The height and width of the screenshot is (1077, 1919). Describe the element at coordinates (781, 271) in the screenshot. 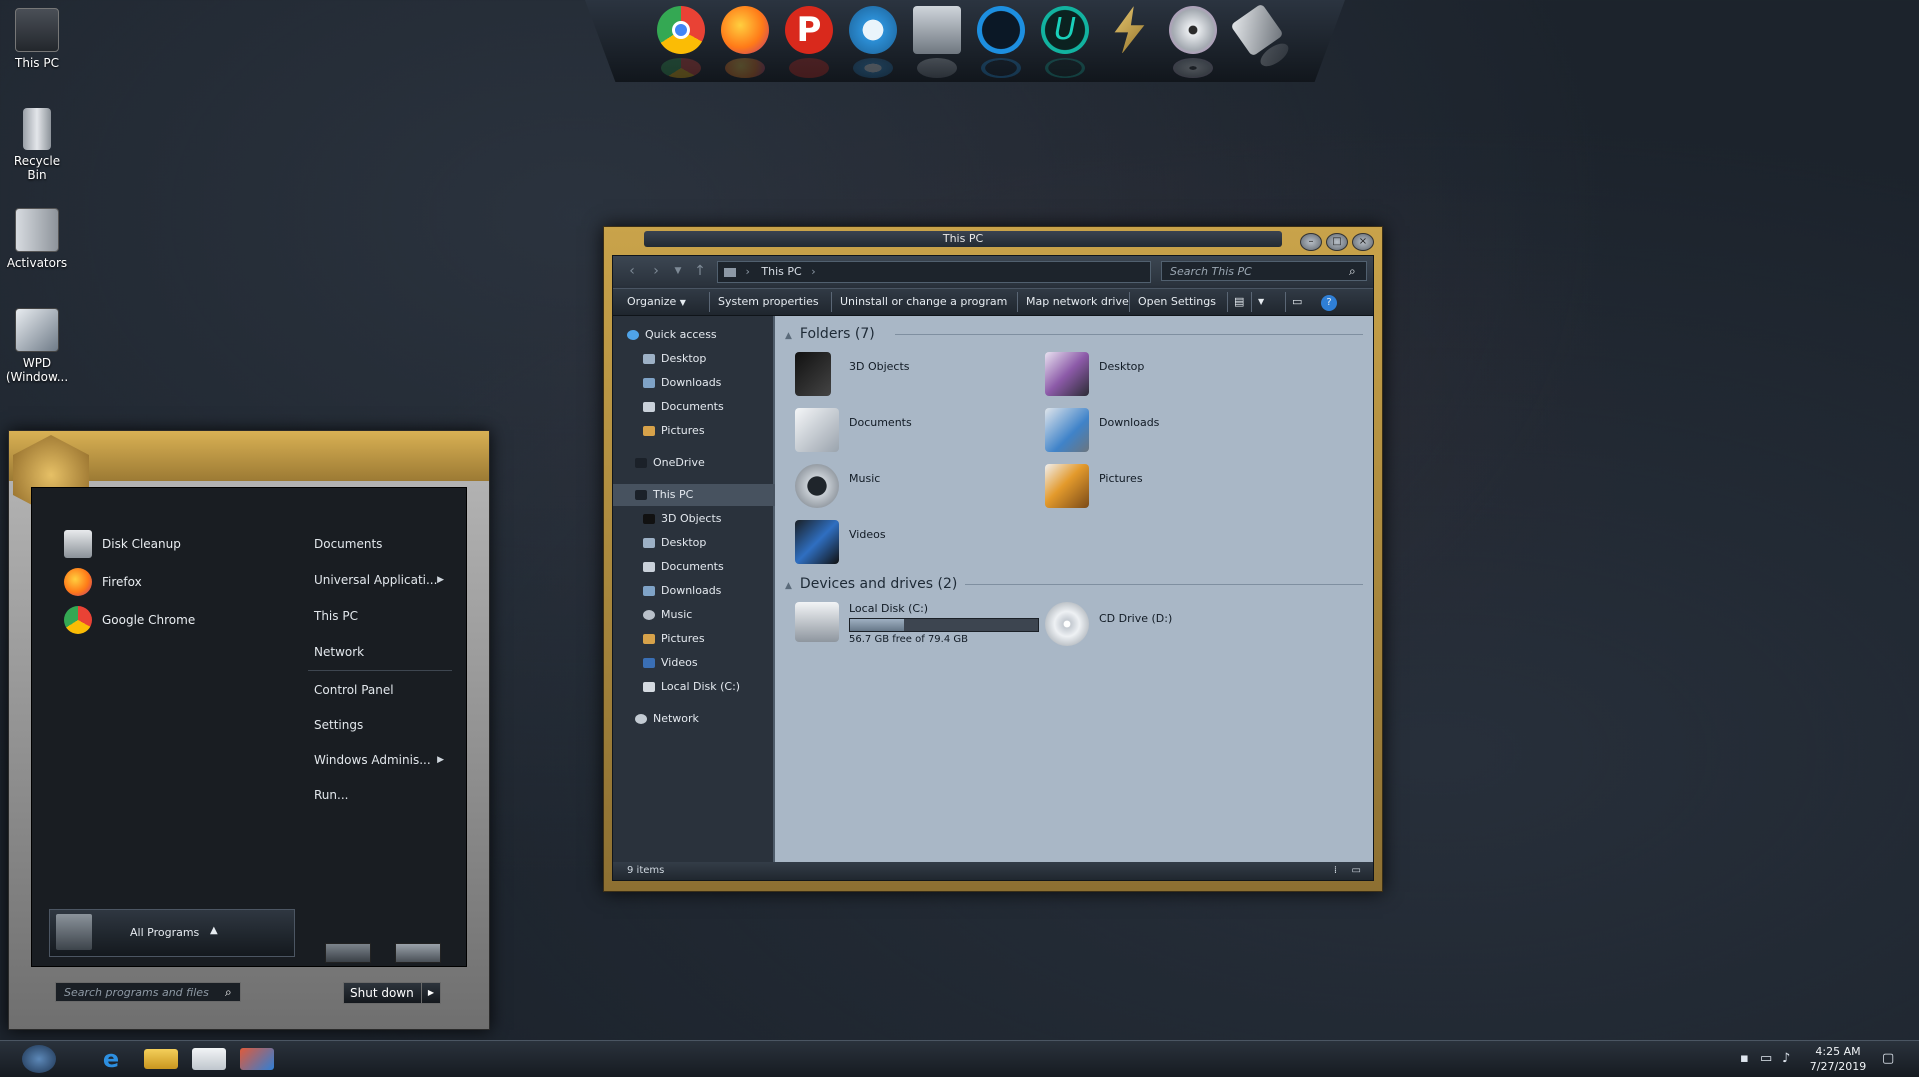

I see `breadcrumb-this-pc: This PC` at that location.